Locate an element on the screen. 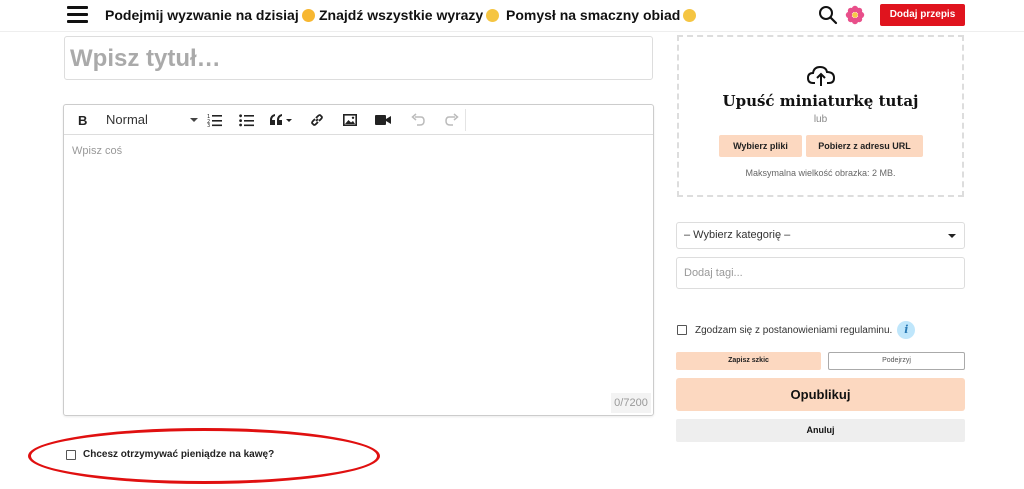  bold-icon: B is located at coordinates (83, 120).